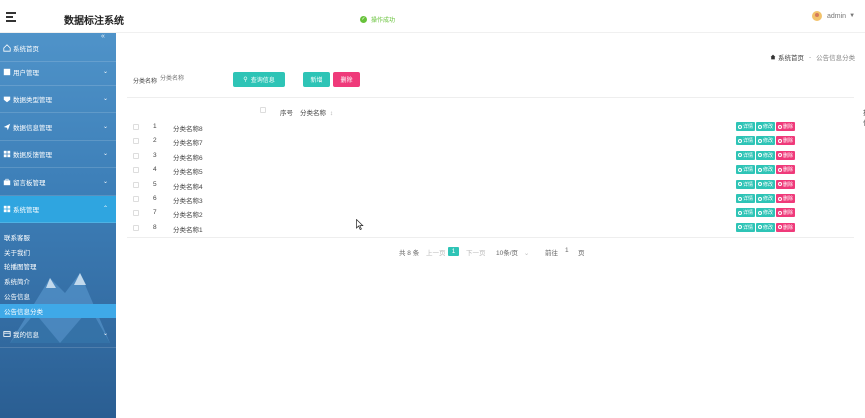 The width and height of the screenshot is (865, 418). What do you see at coordinates (58, 154) in the screenshot?
I see `sidebar-item-feedback: 数据反馈管理 ⌄` at bounding box center [58, 154].